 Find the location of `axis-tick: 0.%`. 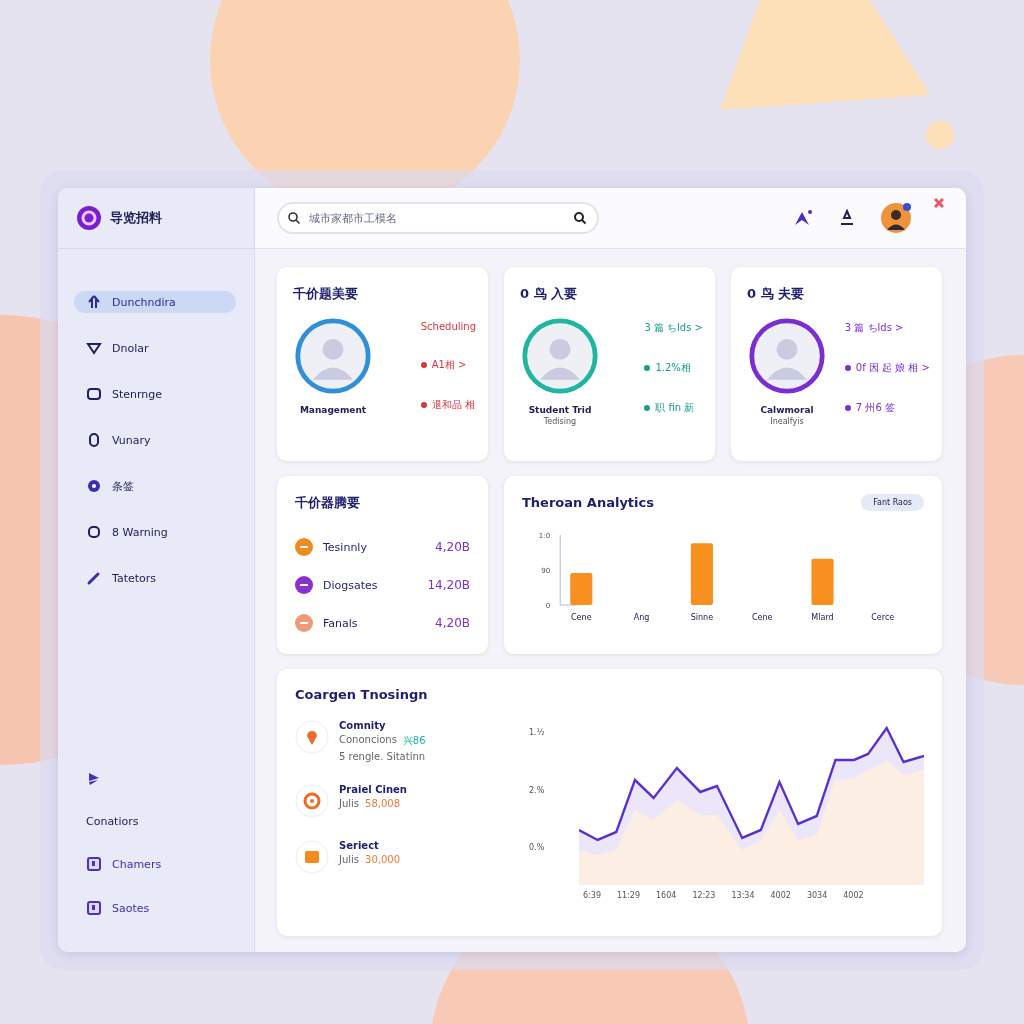

axis-tick: 0.% is located at coordinates (537, 847).